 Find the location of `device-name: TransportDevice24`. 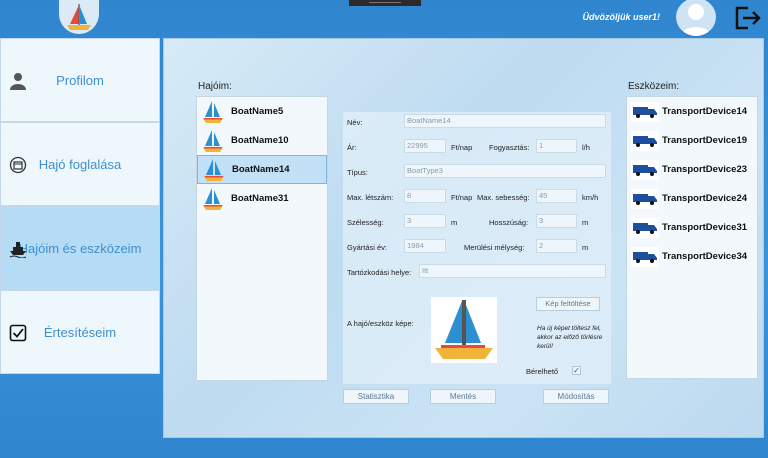

device-name: TransportDevice24 is located at coordinates (705, 198).